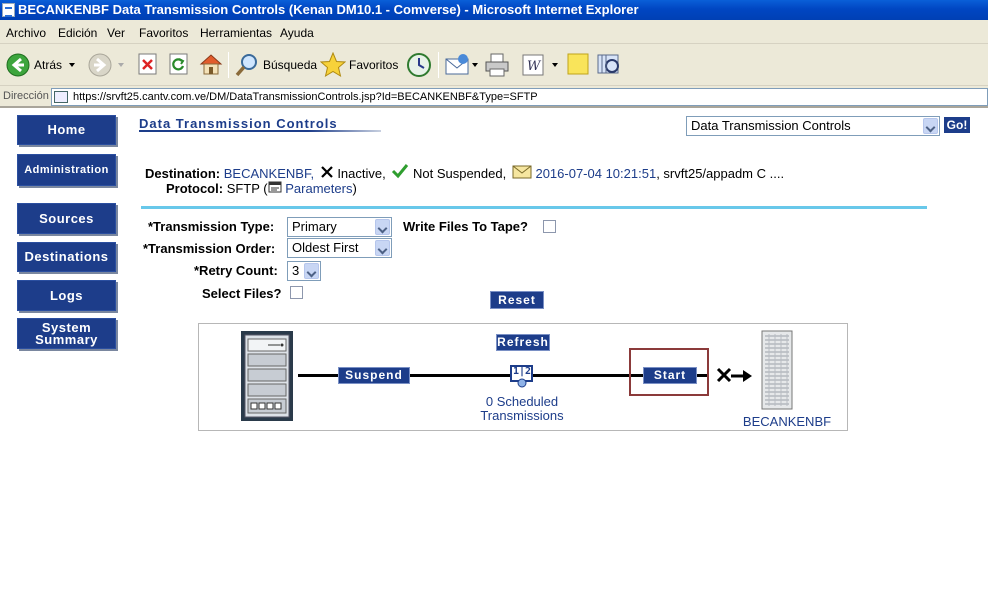  I want to click on disconnected-x-icon, so click(724, 375).